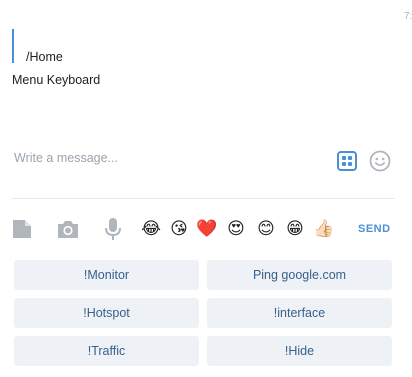 This screenshot has width=412, height=377. What do you see at coordinates (203, 275) in the screenshot?
I see `keyboard-row: !Monitor Ping google.com` at bounding box center [203, 275].